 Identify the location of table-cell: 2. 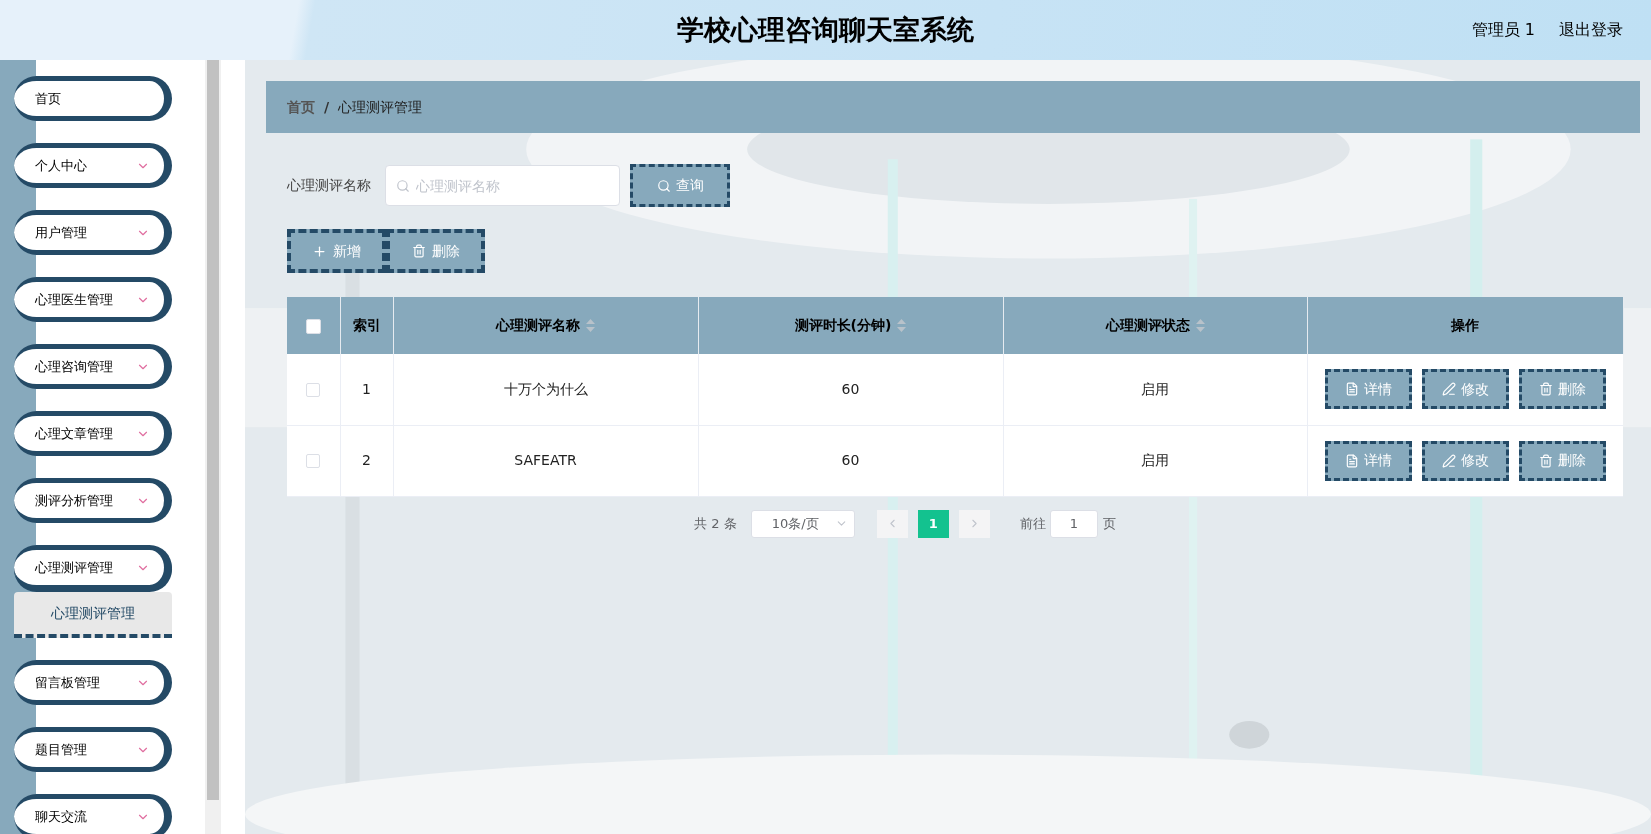
(366, 460).